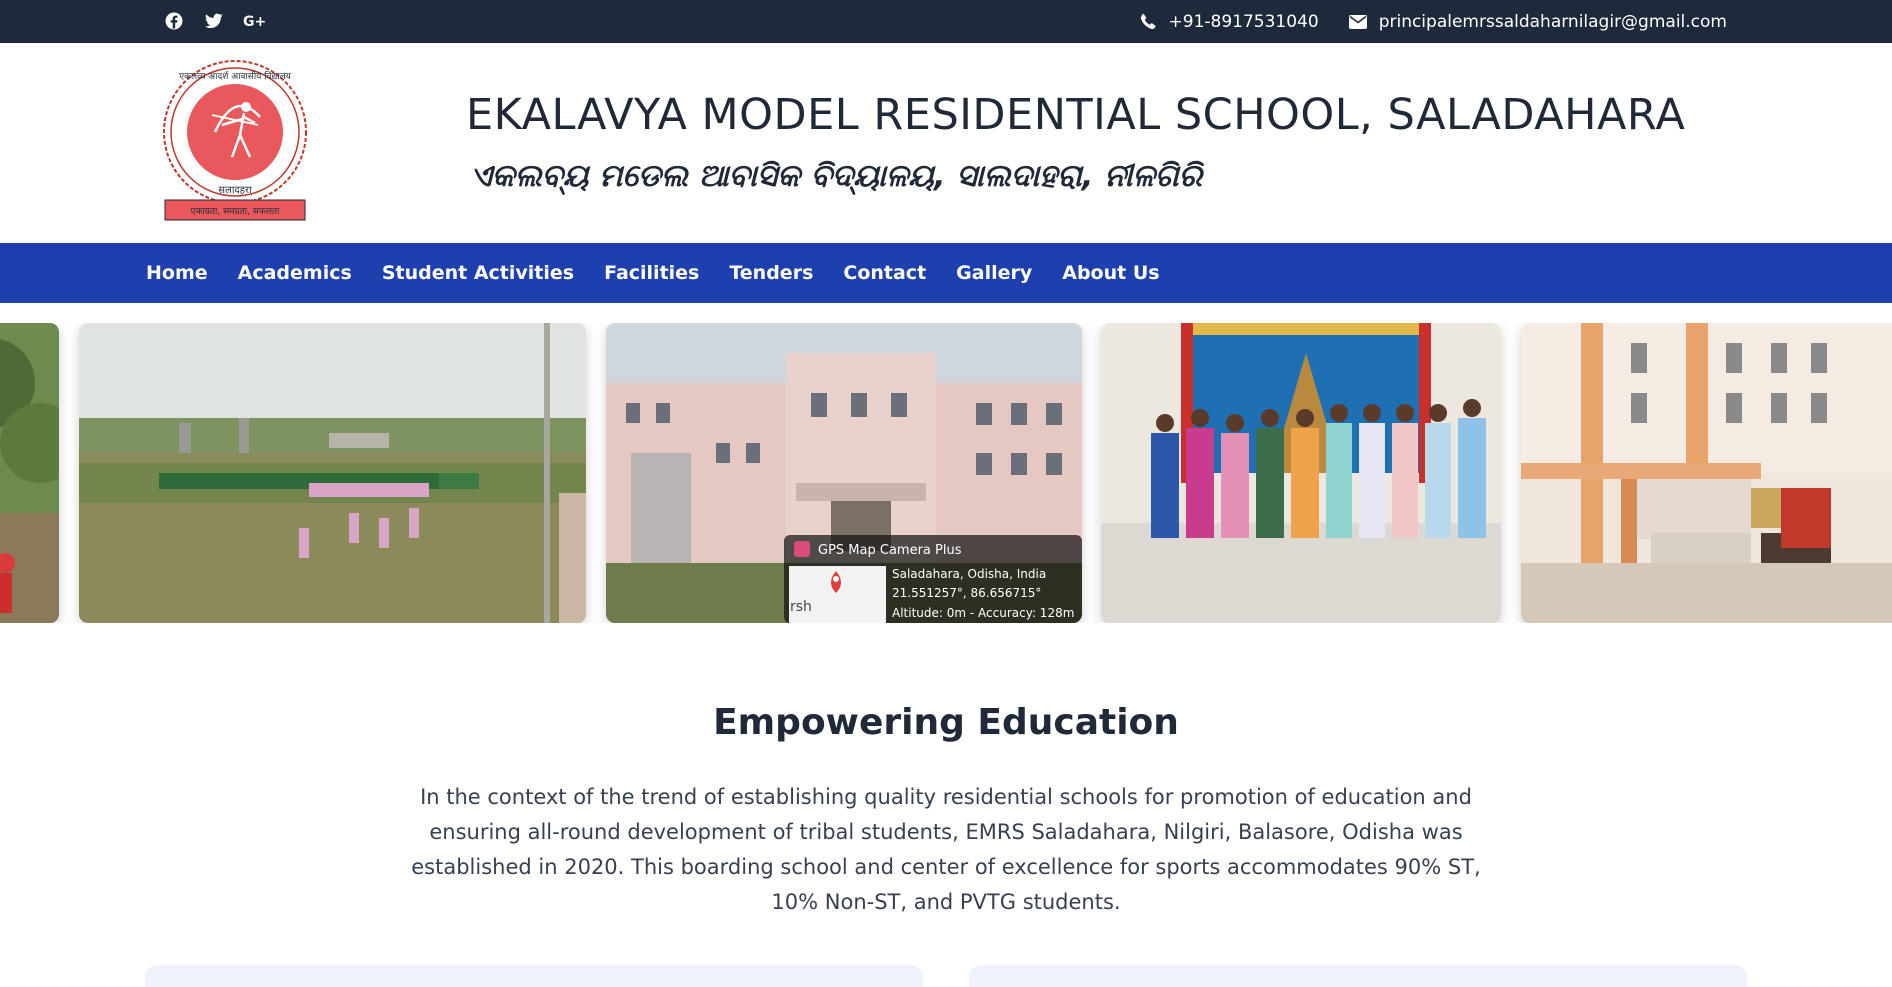  I want to click on logo-top-text: एकलव्य आदर्श आवासीय विद्यालय, so click(235, 76).